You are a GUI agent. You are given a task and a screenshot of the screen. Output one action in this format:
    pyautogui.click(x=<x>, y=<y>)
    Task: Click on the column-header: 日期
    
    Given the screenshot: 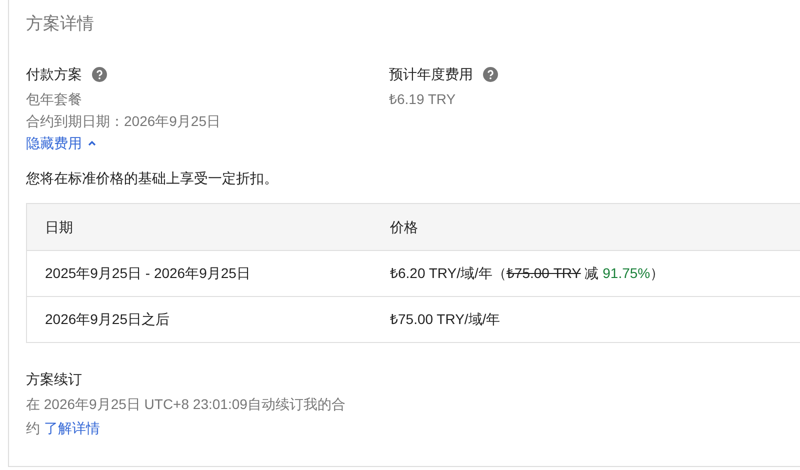 What is the action you would take?
    pyautogui.click(x=59, y=226)
    